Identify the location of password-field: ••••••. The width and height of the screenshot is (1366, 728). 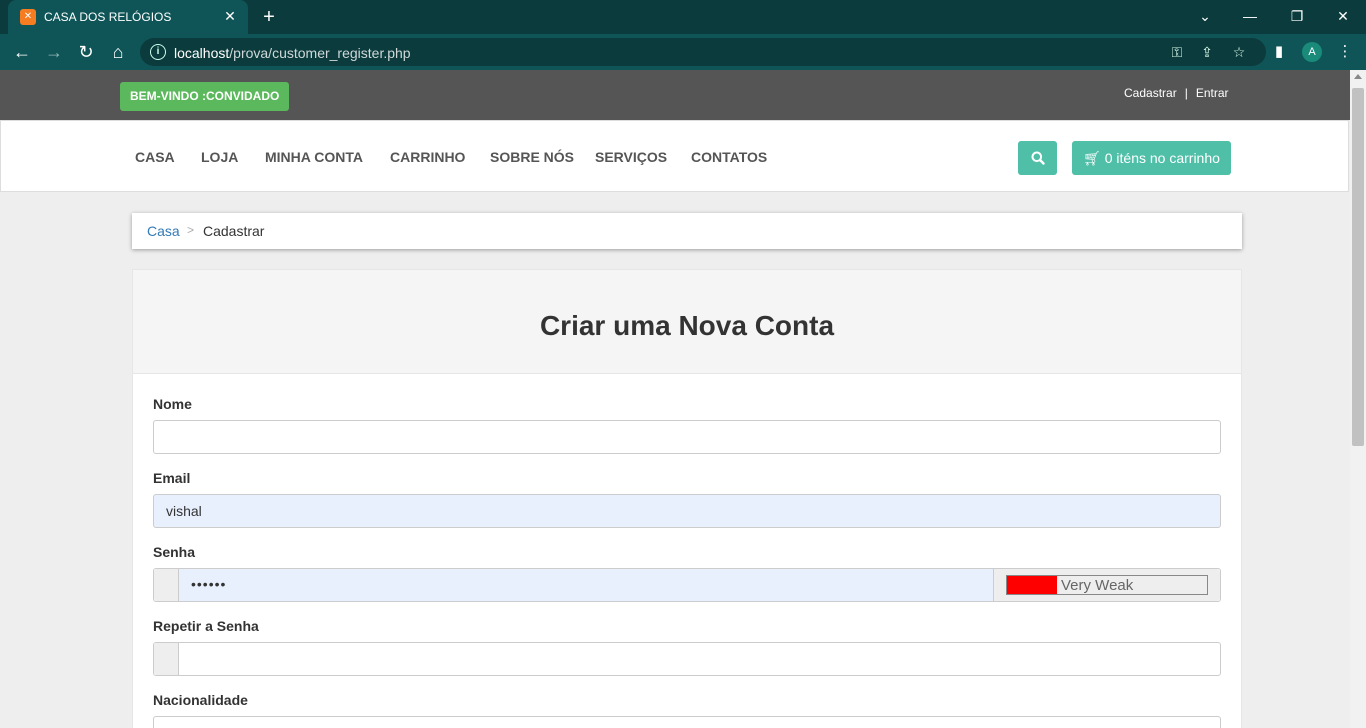
(586, 585).